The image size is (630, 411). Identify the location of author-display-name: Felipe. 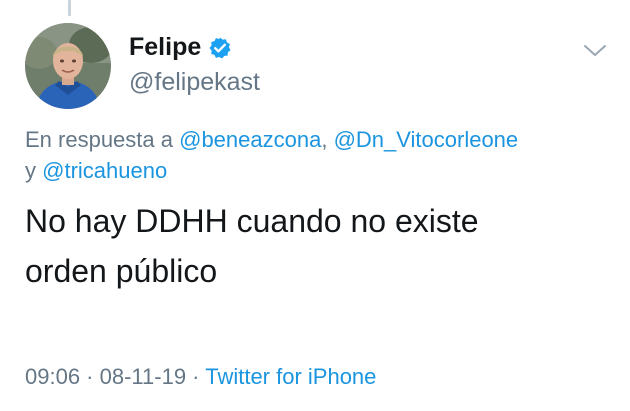
(165, 47).